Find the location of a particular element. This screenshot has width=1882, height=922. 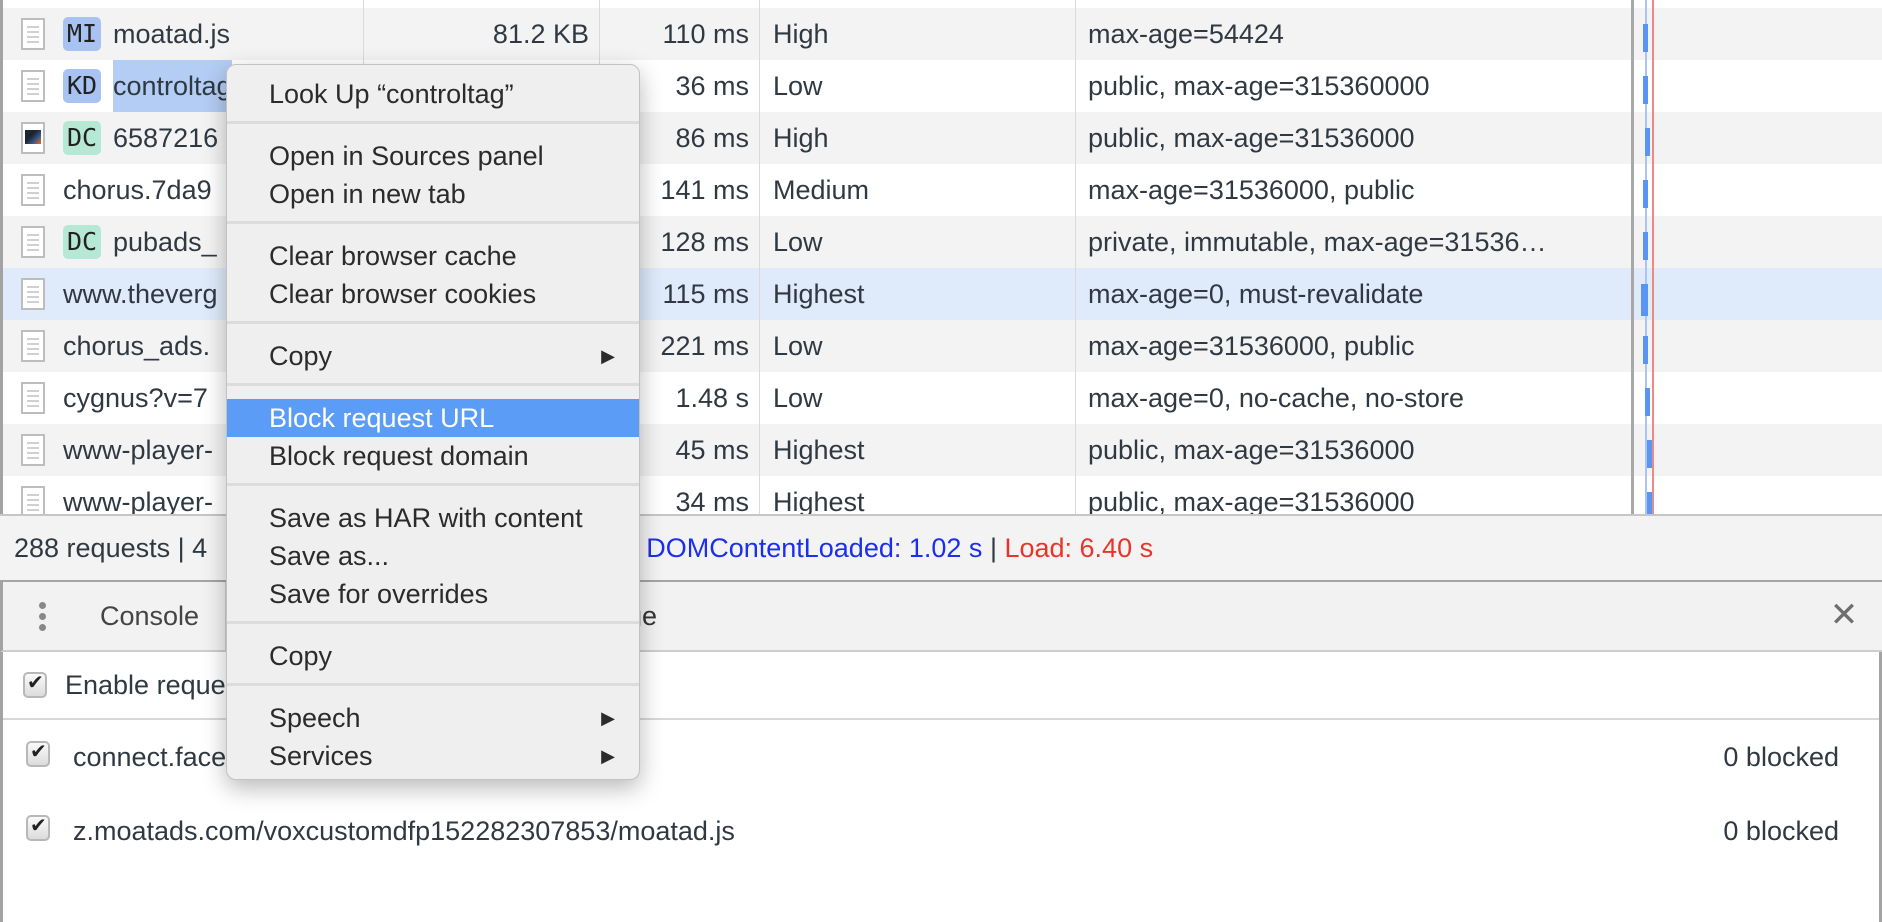

menu-item-copy: Copy is located at coordinates (433, 656).